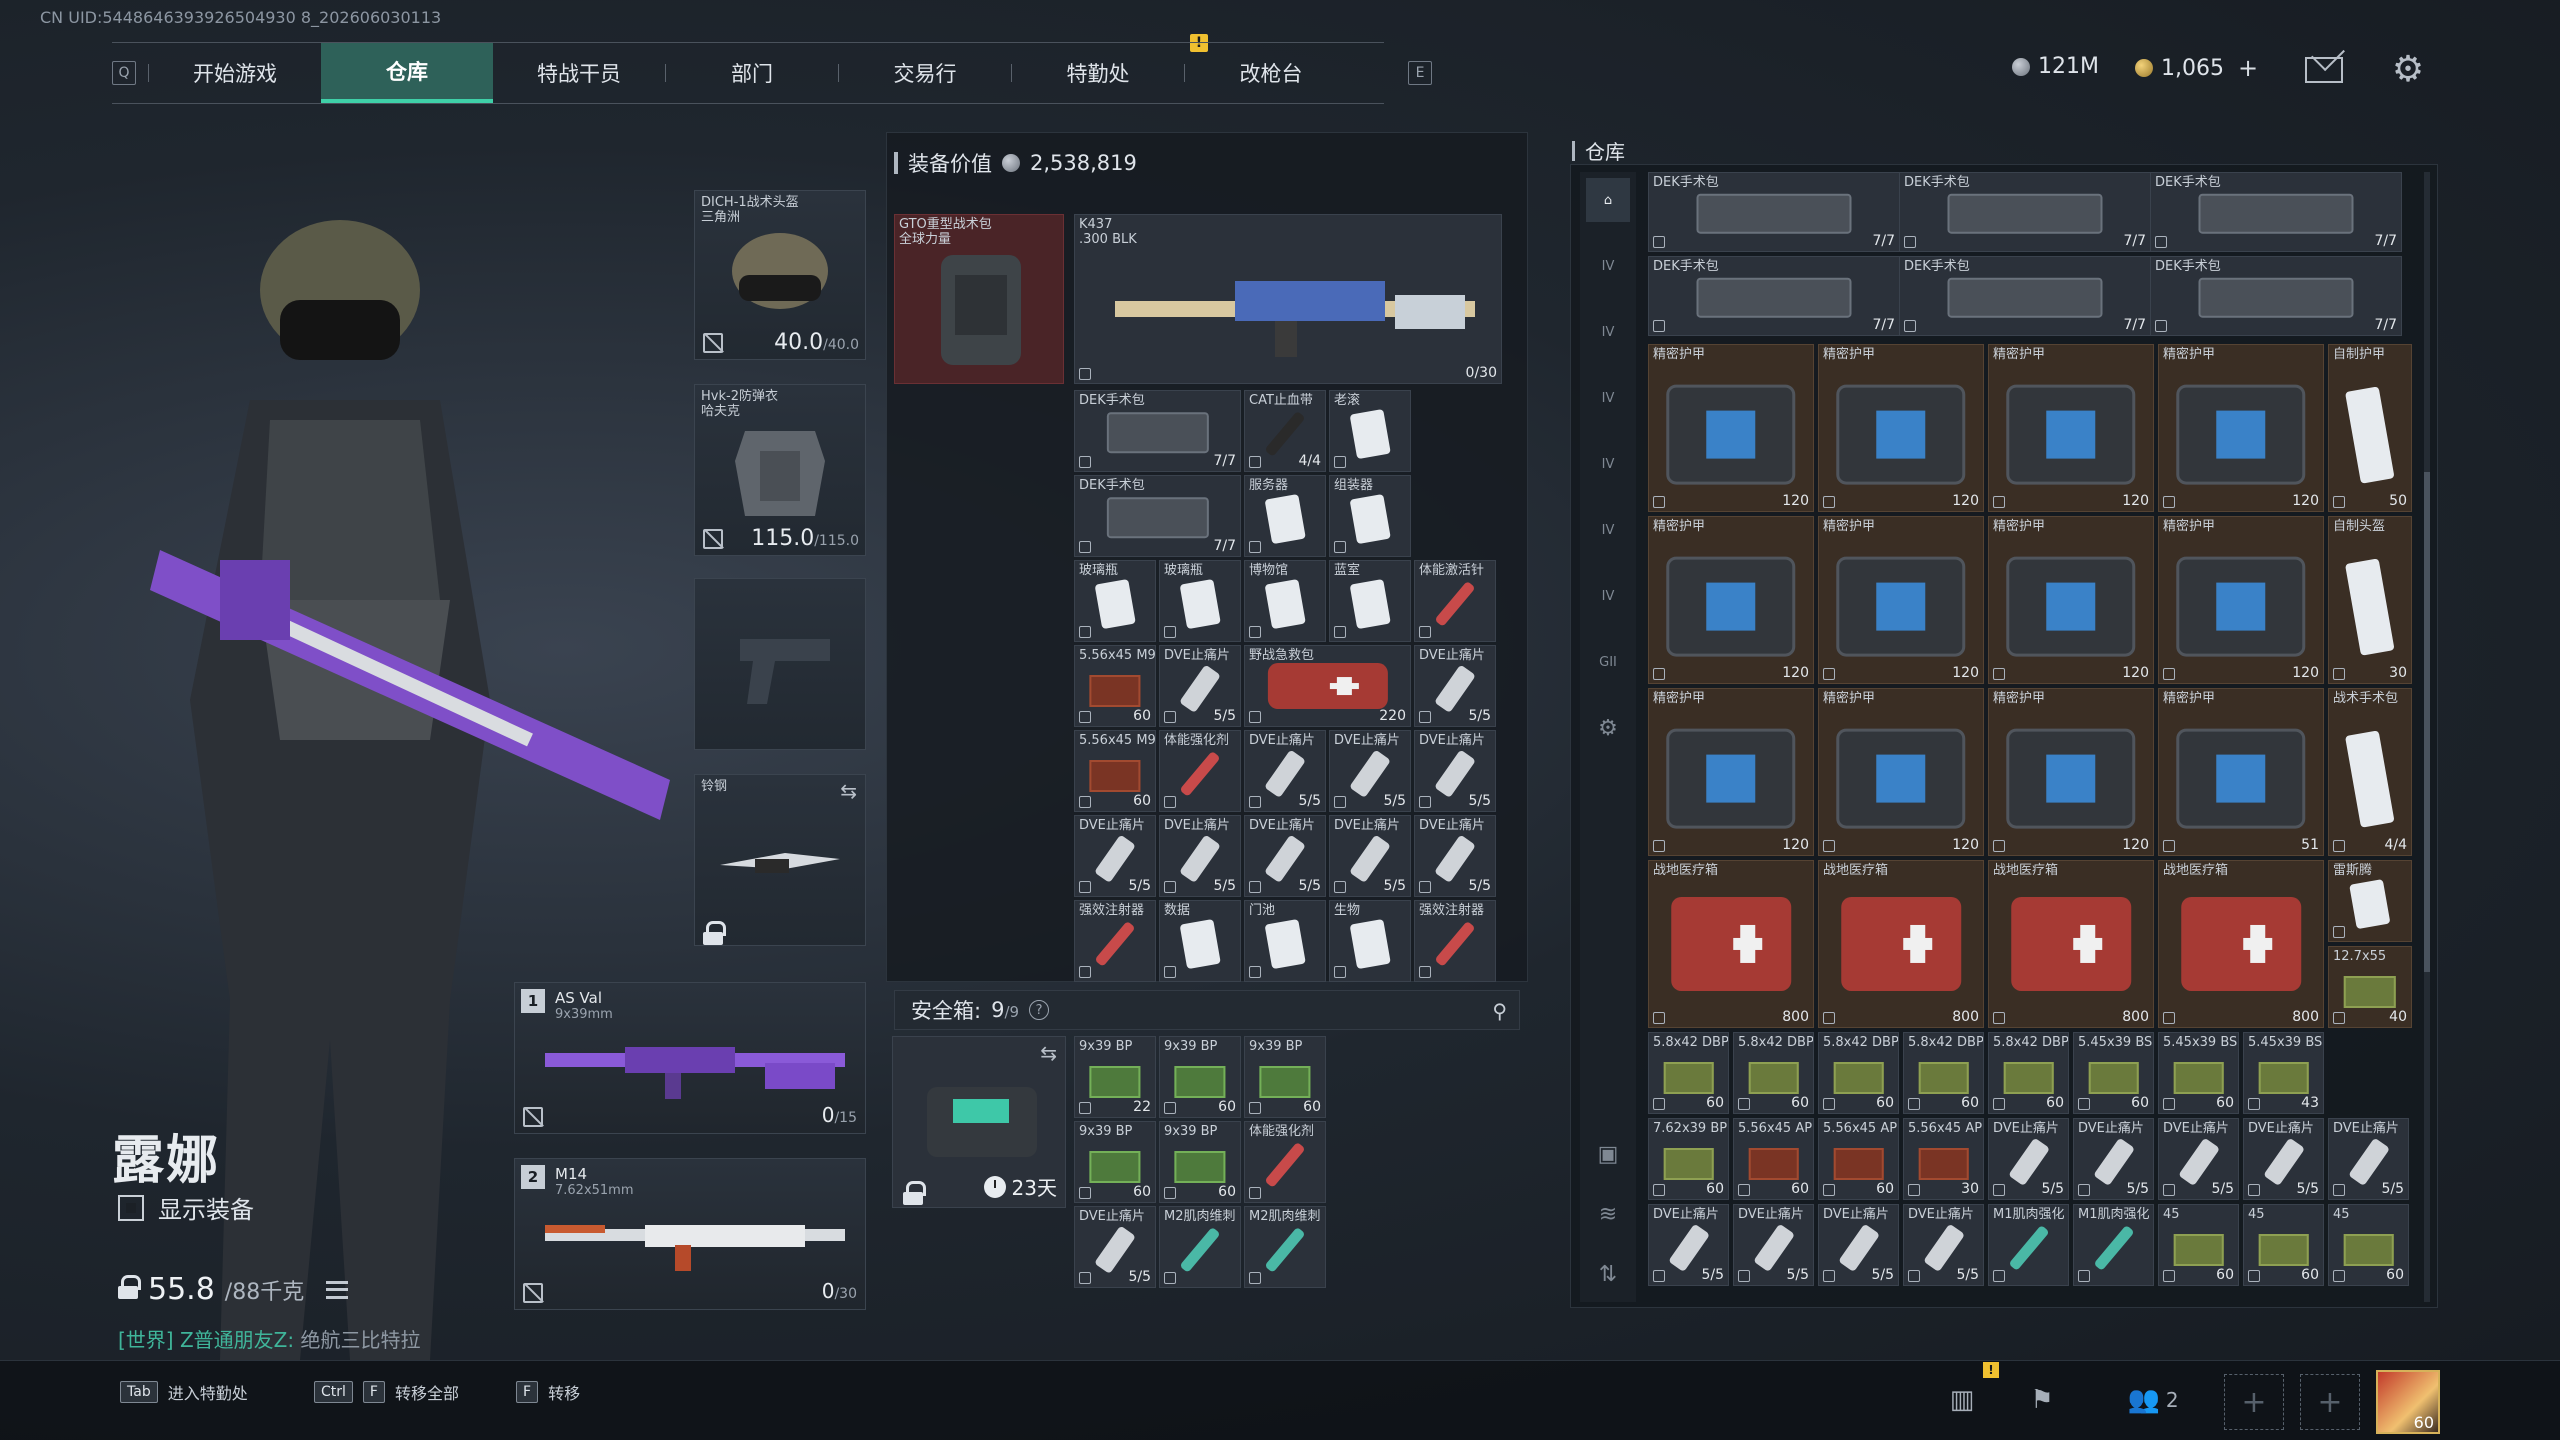 This screenshot has width=2560, height=1440. I want to click on world-chat: [世界] Z普通朋友Z: 绝航三比特拉, so click(269, 1338).